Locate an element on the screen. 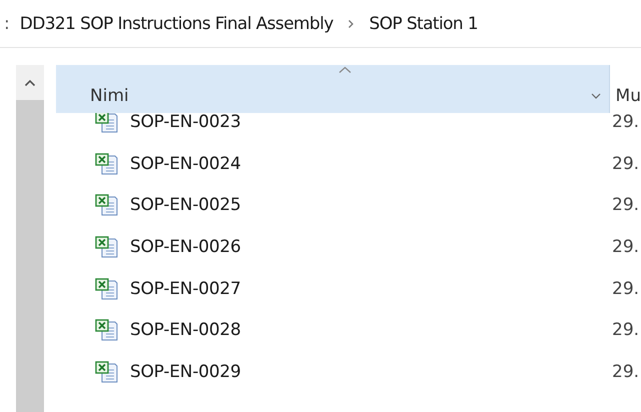 The width and height of the screenshot is (641, 412). column-header: Nimi is located at coordinates (333, 89).